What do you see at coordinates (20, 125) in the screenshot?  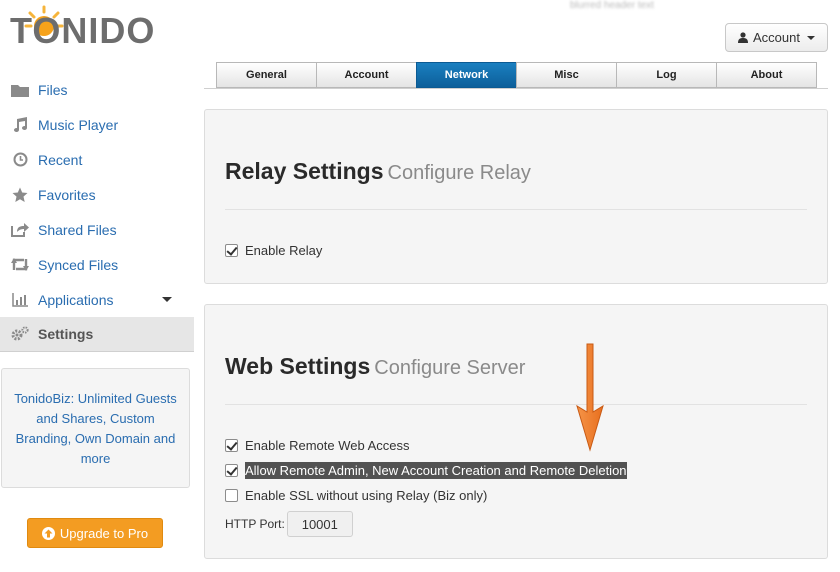 I see `music-note-icon` at bounding box center [20, 125].